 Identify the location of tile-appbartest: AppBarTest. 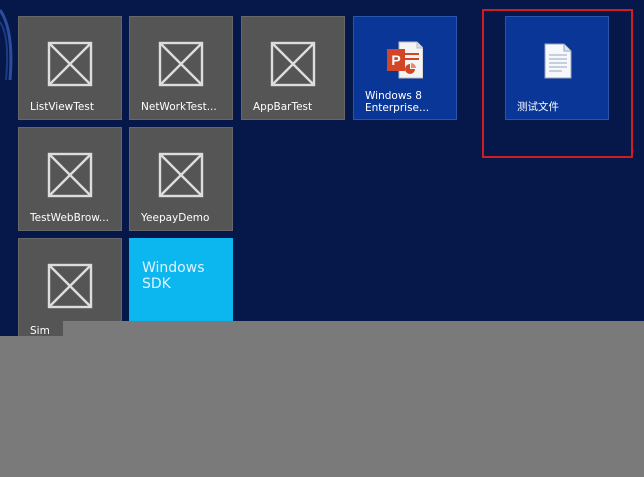
(293, 68).